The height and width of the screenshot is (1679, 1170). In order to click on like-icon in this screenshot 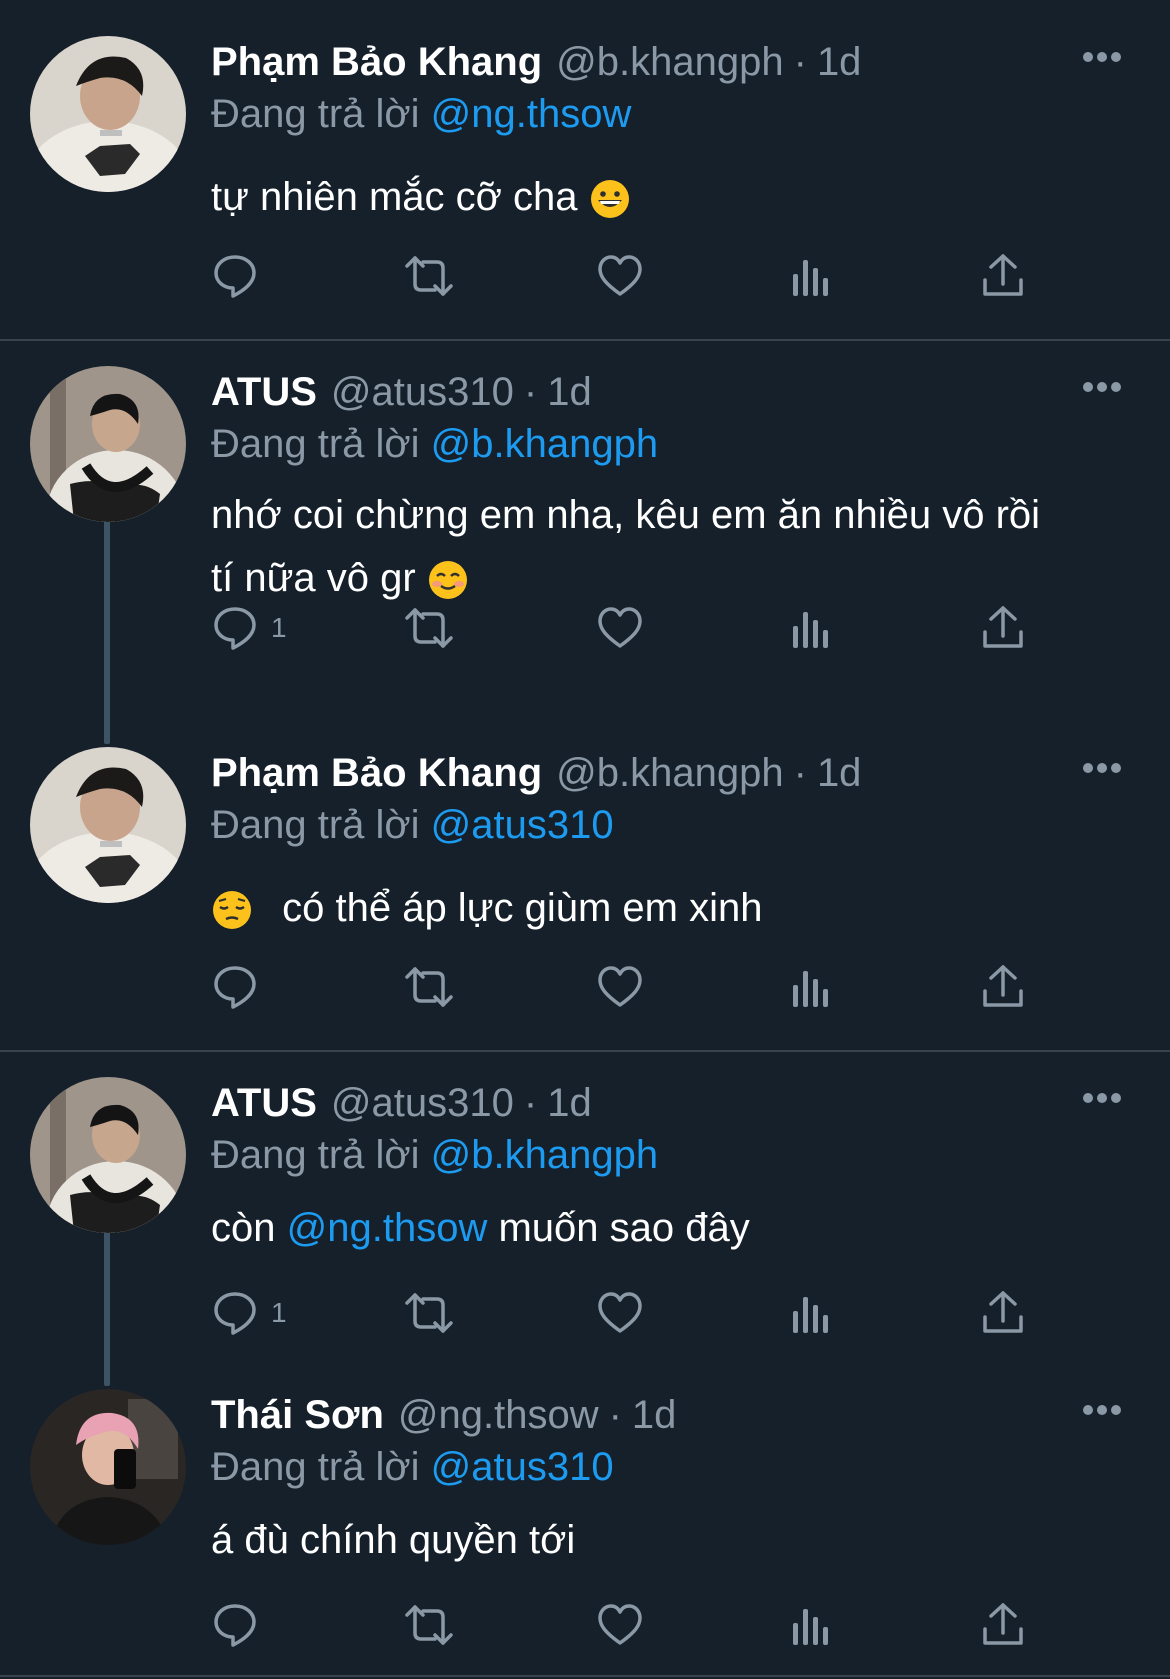, I will do `click(620, 627)`.